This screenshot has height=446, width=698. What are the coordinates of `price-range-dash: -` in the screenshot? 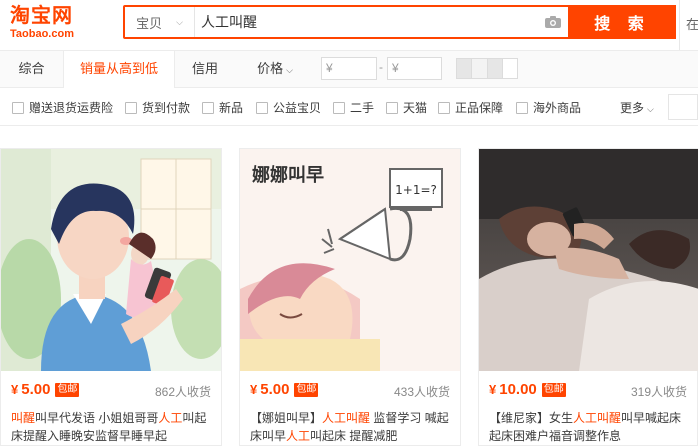 It's located at (381, 67).